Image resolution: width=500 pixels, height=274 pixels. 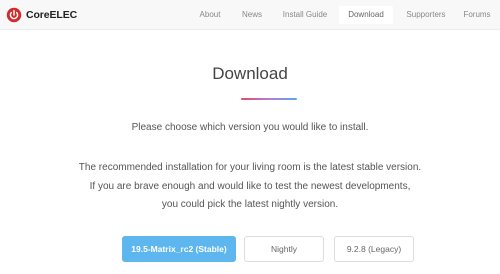 I want to click on nav-download: Download, so click(x=366, y=15).